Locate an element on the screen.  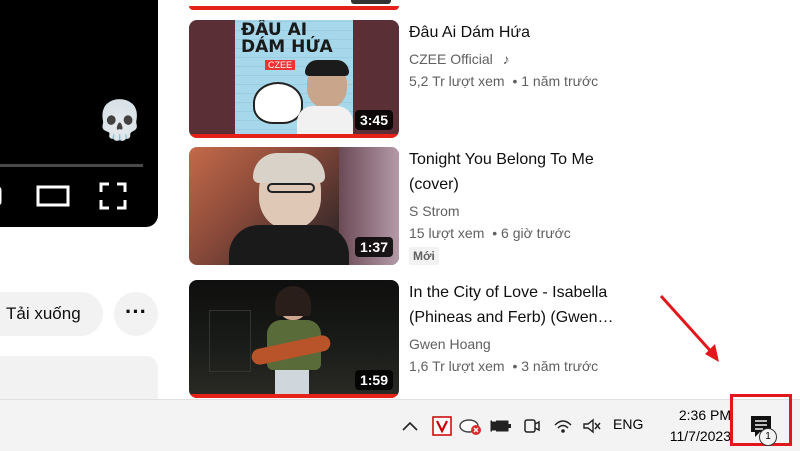
download-button: Tải xuống is located at coordinates (51, 314).